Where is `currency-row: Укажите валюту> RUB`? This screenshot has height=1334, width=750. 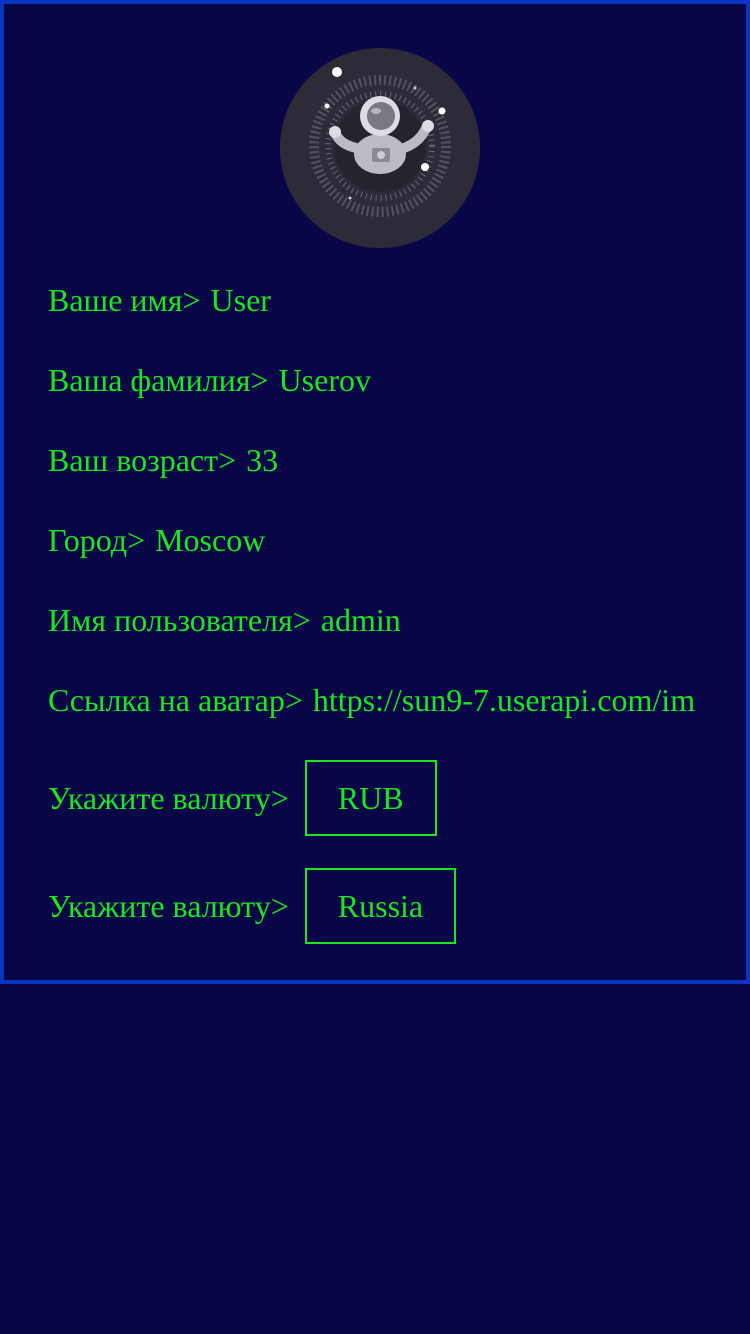 currency-row: Укажите валюту> RUB is located at coordinates (242, 798).